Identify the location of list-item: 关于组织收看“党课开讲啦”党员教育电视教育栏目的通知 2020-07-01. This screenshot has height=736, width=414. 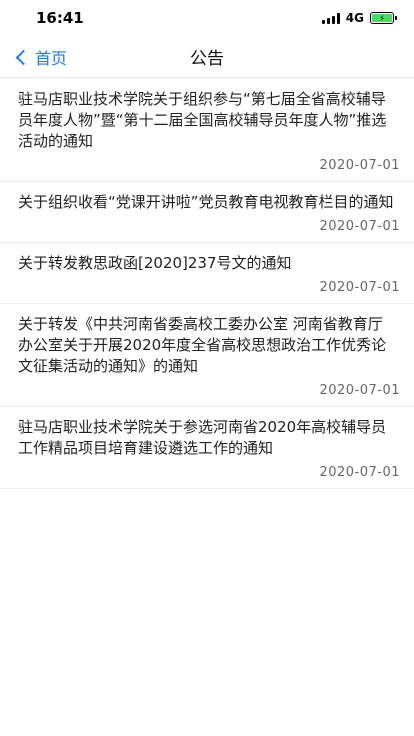
(207, 212).